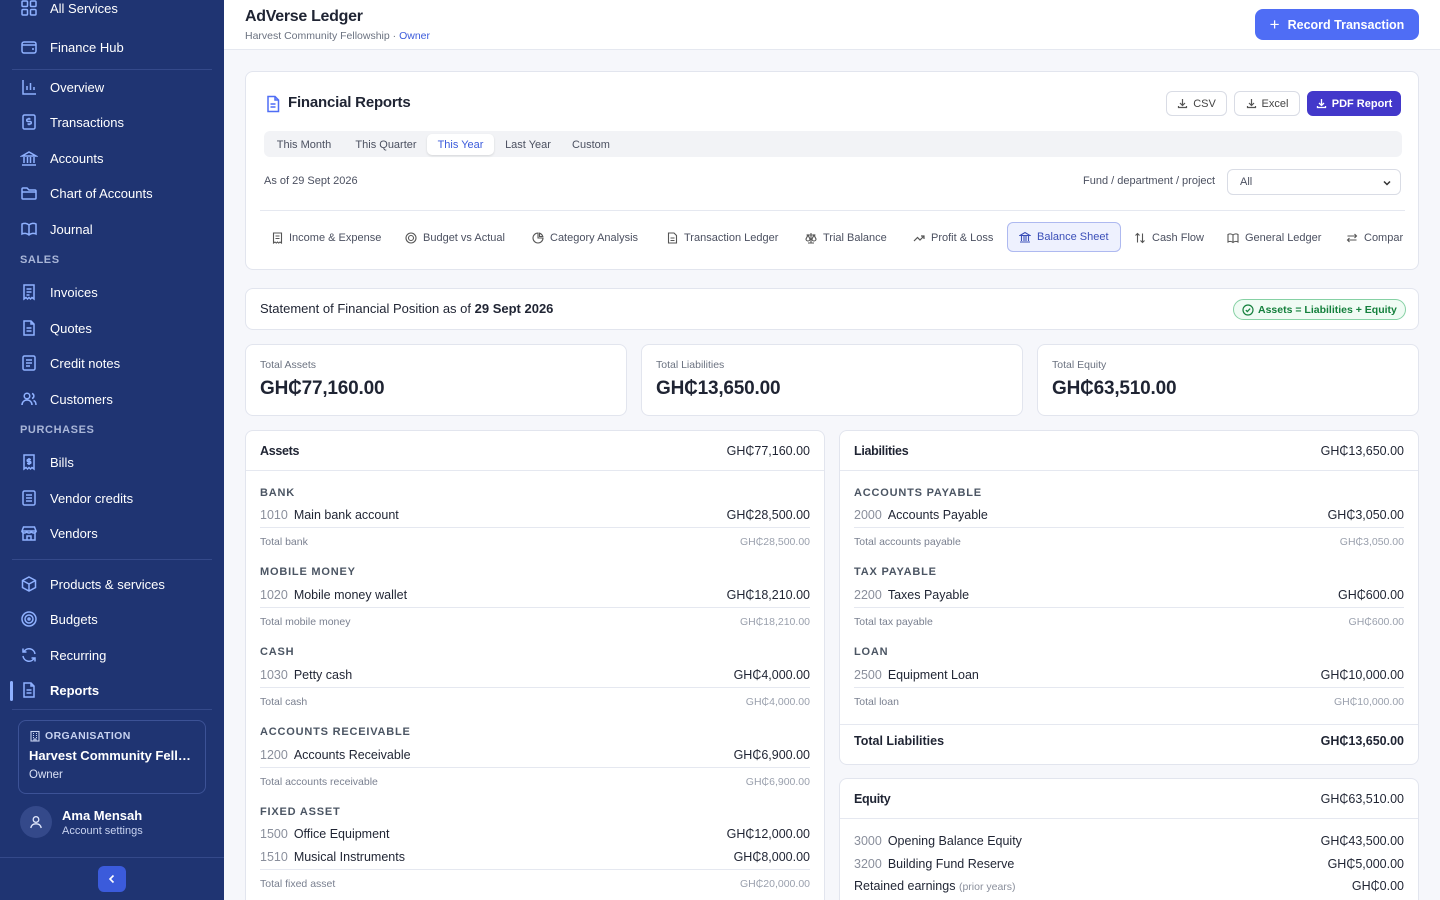 Image resolution: width=1440 pixels, height=900 pixels. I want to click on subtotal-row: Total accounts receivable GH₵6,900.00, so click(535, 782).